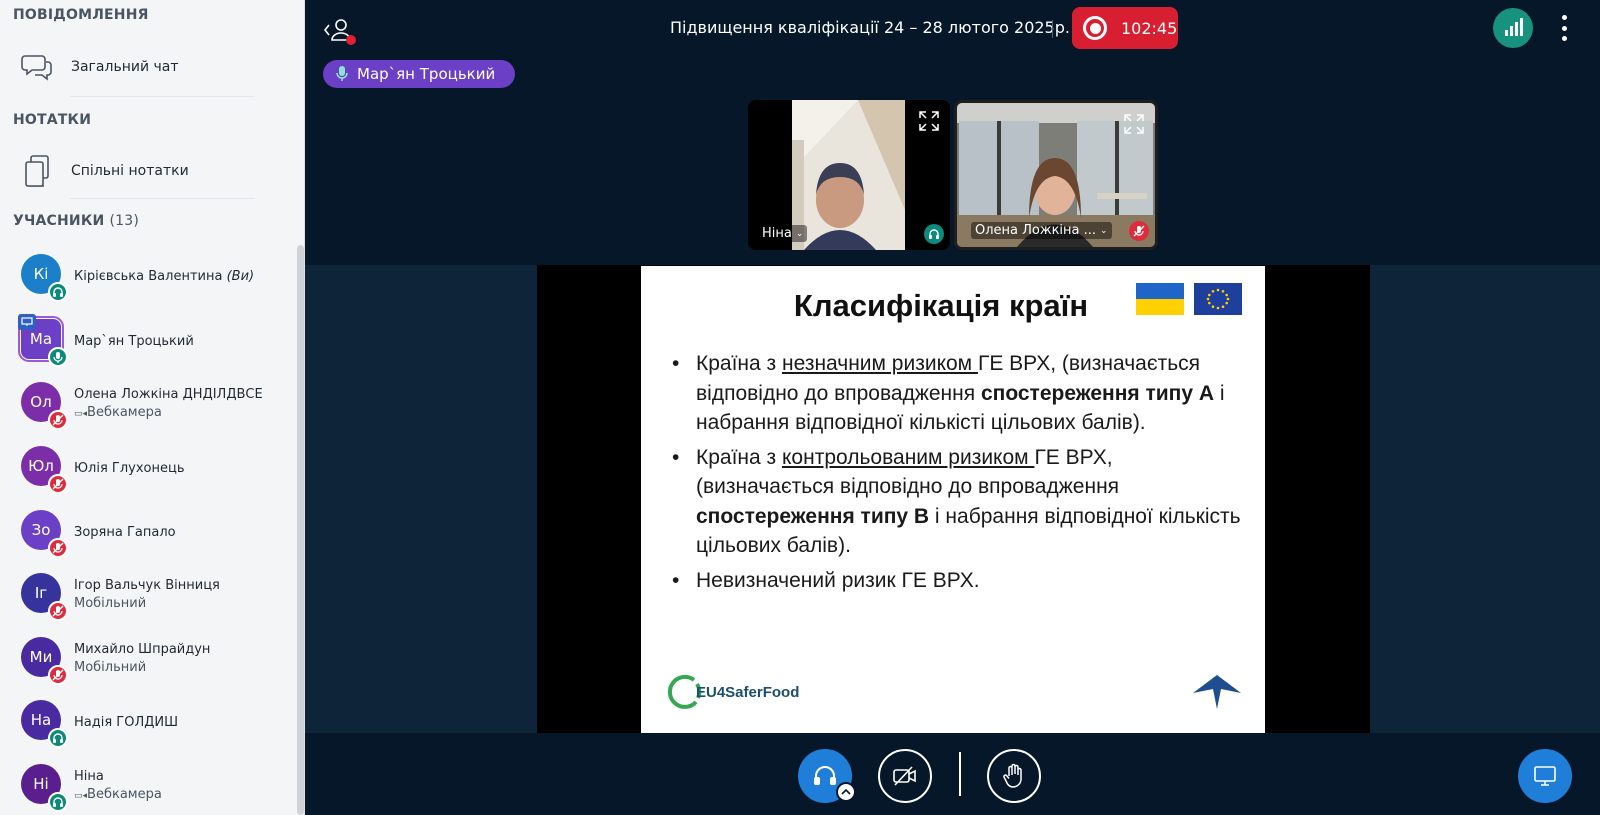 The height and width of the screenshot is (815, 1600). What do you see at coordinates (1564, 28) in the screenshot?
I see `more-options-button` at bounding box center [1564, 28].